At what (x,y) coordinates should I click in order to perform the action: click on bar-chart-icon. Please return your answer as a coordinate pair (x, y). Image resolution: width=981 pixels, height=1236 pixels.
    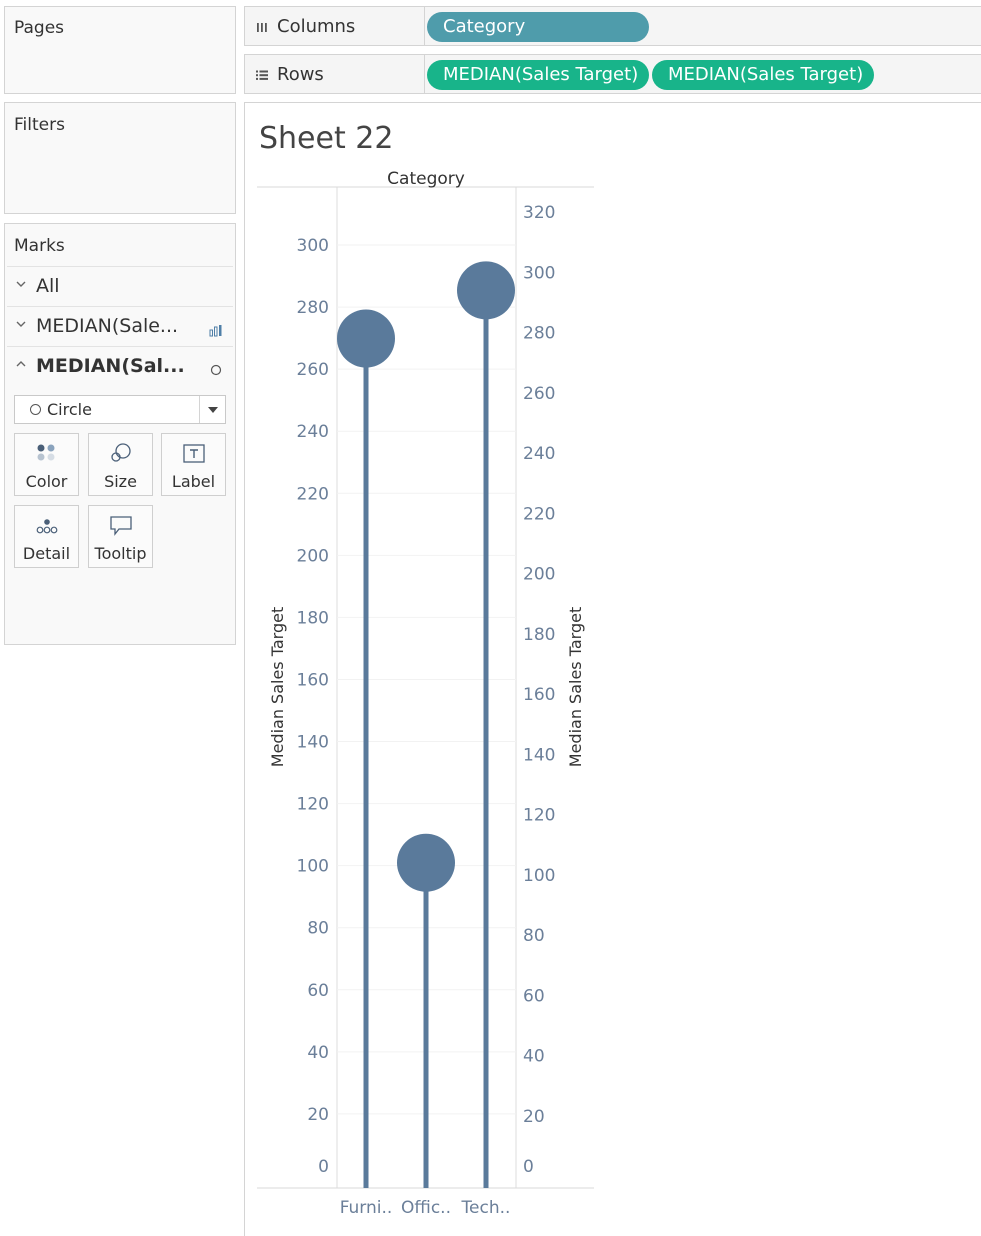
    Looking at the image, I should click on (216, 328).